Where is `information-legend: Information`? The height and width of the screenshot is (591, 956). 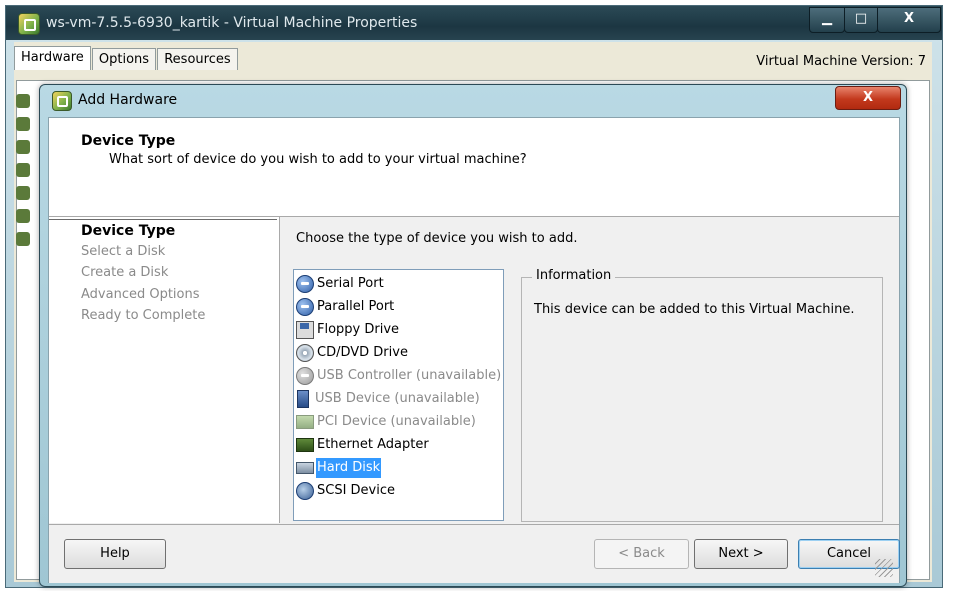
information-legend: Information is located at coordinates (574, 275).